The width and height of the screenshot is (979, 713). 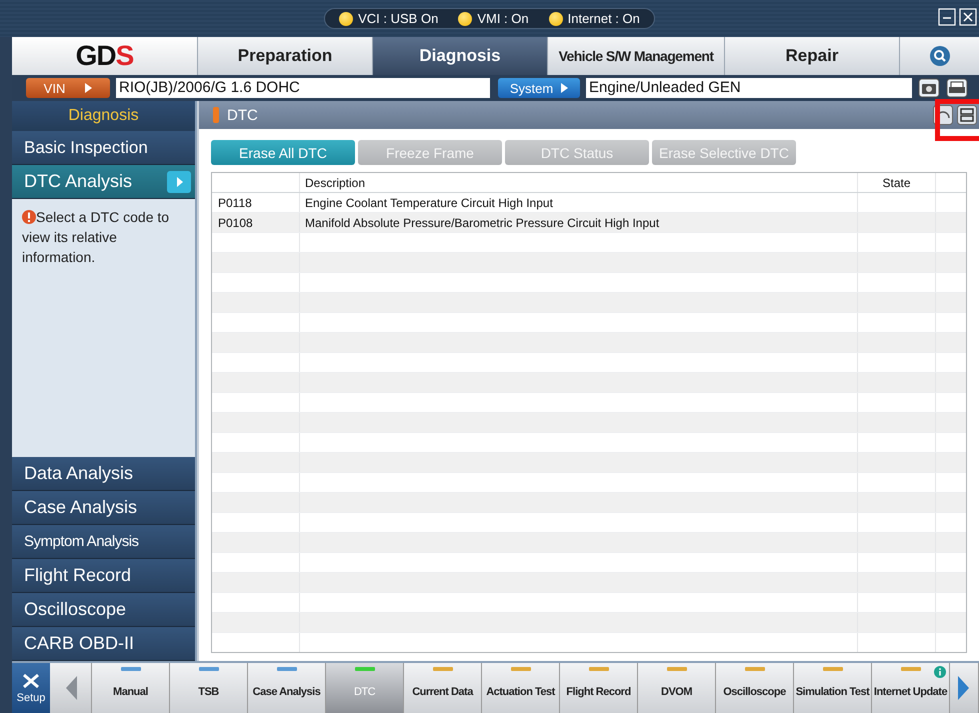 I want to click on tool-button: Current Data, so click(x=443, y=688).